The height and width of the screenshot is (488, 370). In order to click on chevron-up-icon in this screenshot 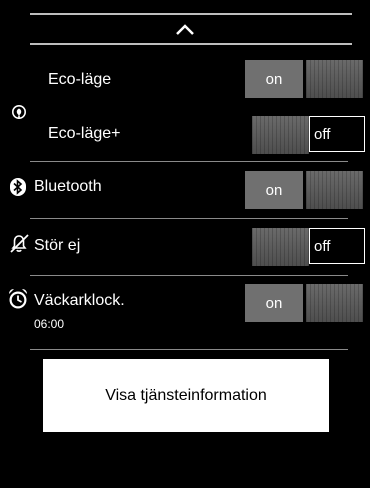, I will do `click(185, 29)`.